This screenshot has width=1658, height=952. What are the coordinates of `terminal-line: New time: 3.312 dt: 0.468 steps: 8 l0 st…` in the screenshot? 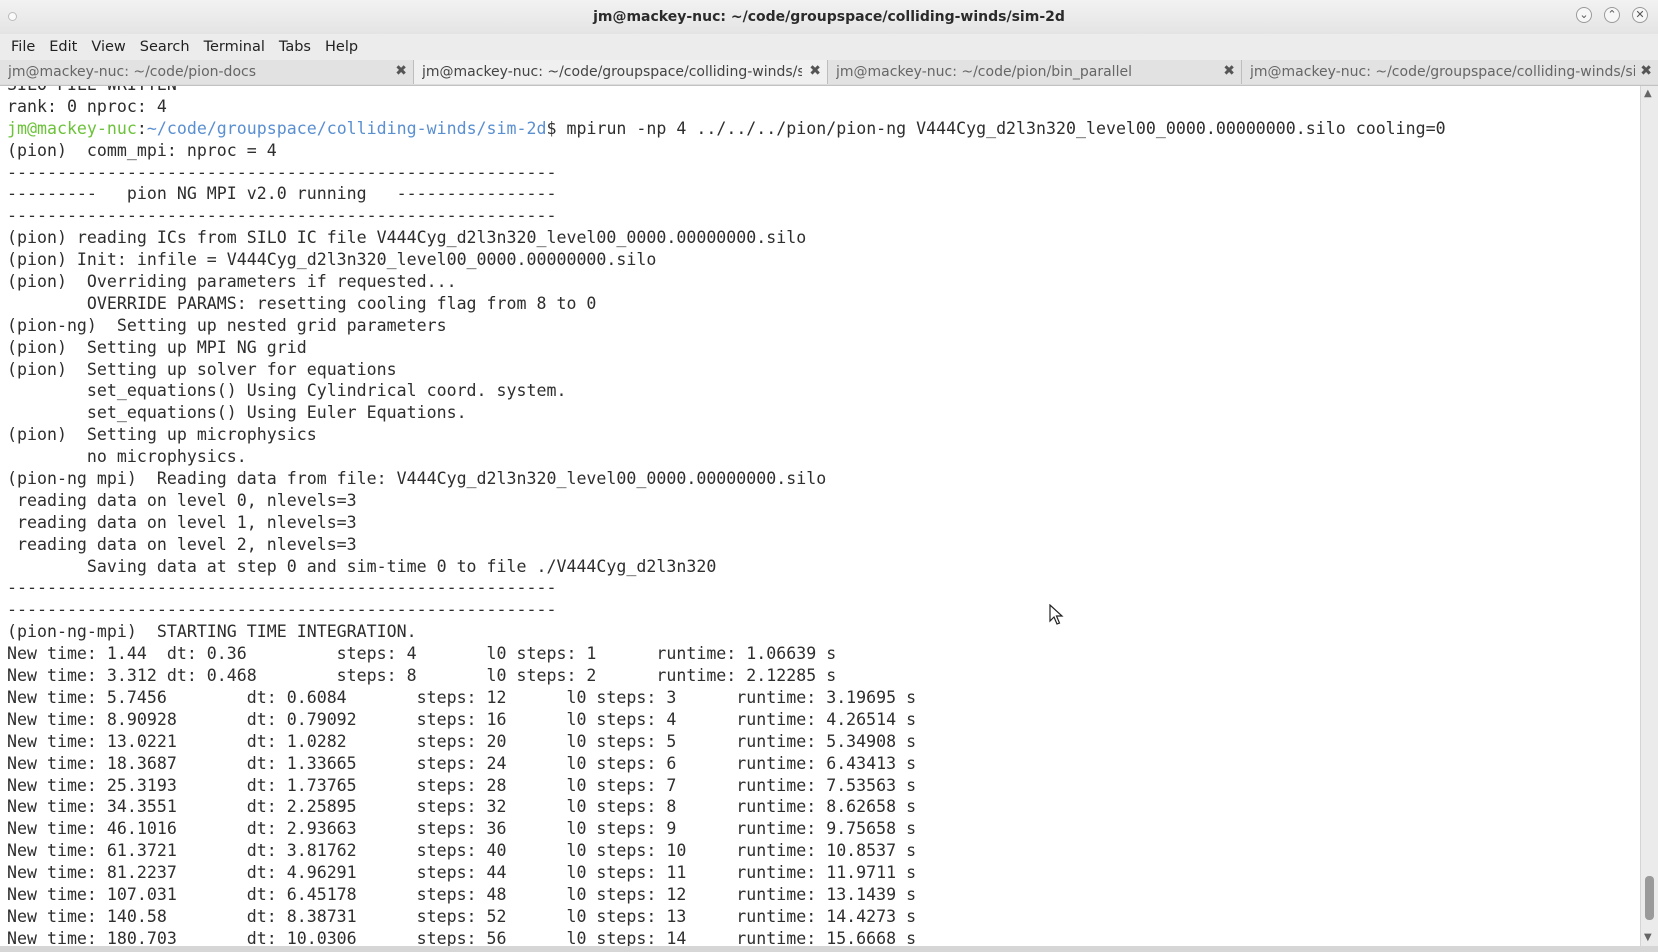 It's located at (422, 676).